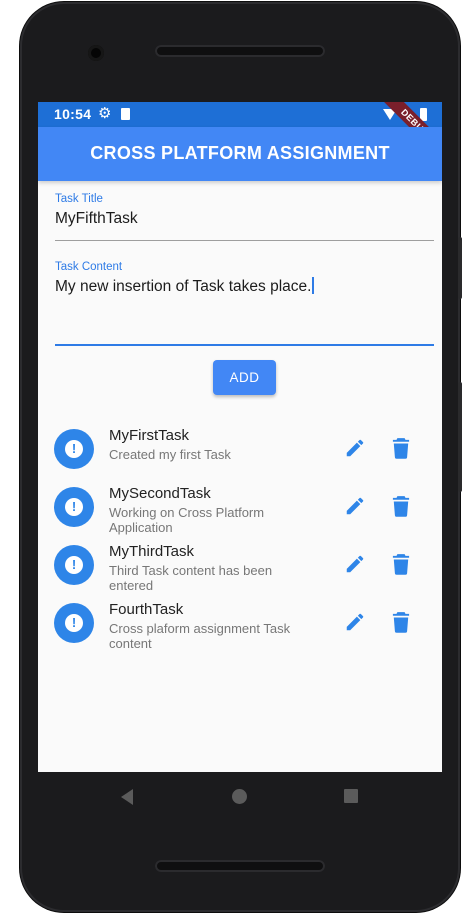 The height and width of the screenshot is (916, 474). Describe the element at coordinates (187, 520) in the screenshot. I see `task-content: Working on Cross Platform Application` at that location.